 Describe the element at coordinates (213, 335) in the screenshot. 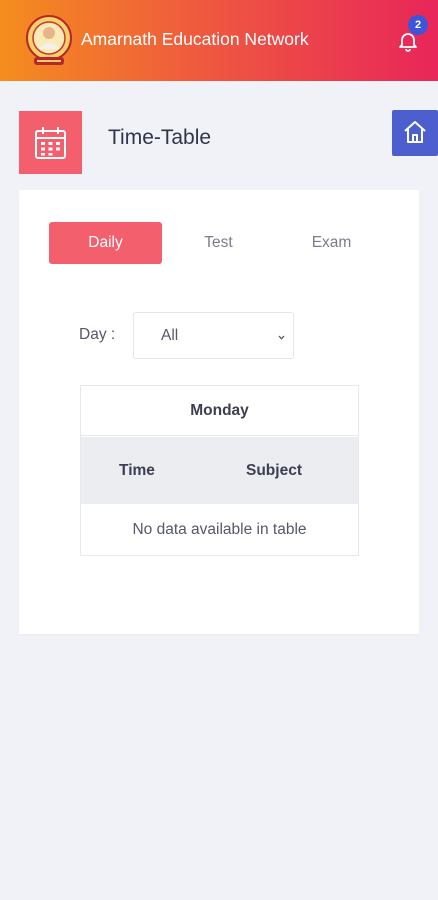

I see `day-select: All` at that location.